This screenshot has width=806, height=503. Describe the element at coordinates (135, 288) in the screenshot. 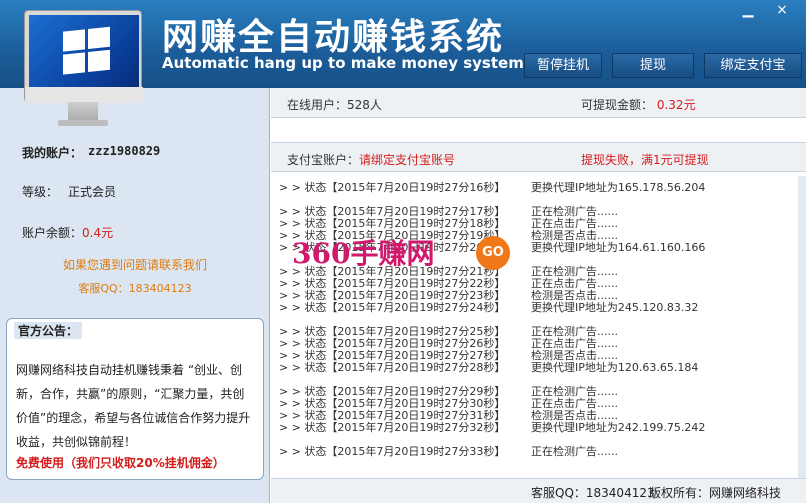

I see `service-qq-text: 客服QQ：183404123` at that location.